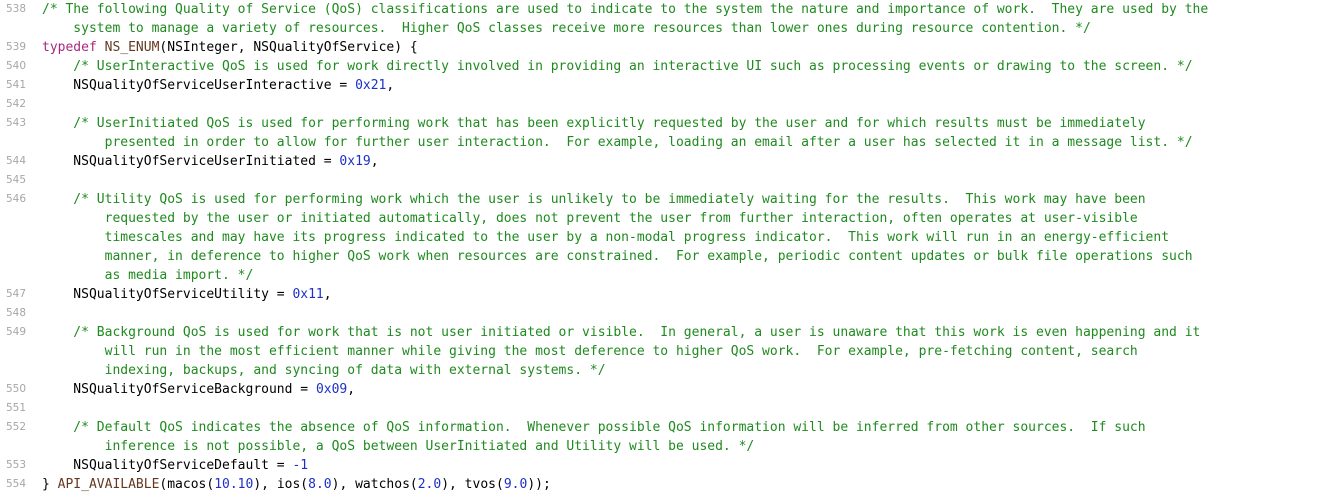  Describe the element at coordinates (667, 275) in the screenshot. I see `code-line-546-wrap: as media import. */` at that location.